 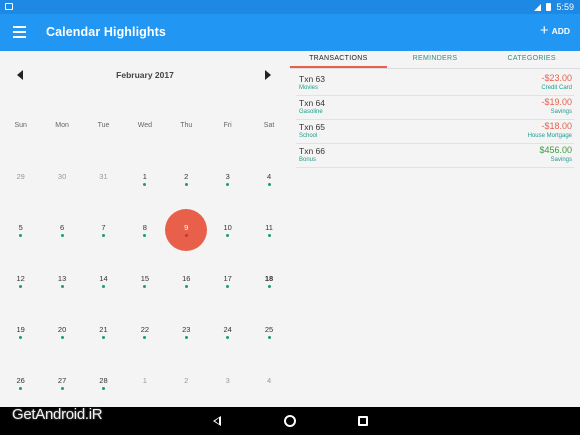 I want to click on calendar-day: 15, so click(x=144, y=284).